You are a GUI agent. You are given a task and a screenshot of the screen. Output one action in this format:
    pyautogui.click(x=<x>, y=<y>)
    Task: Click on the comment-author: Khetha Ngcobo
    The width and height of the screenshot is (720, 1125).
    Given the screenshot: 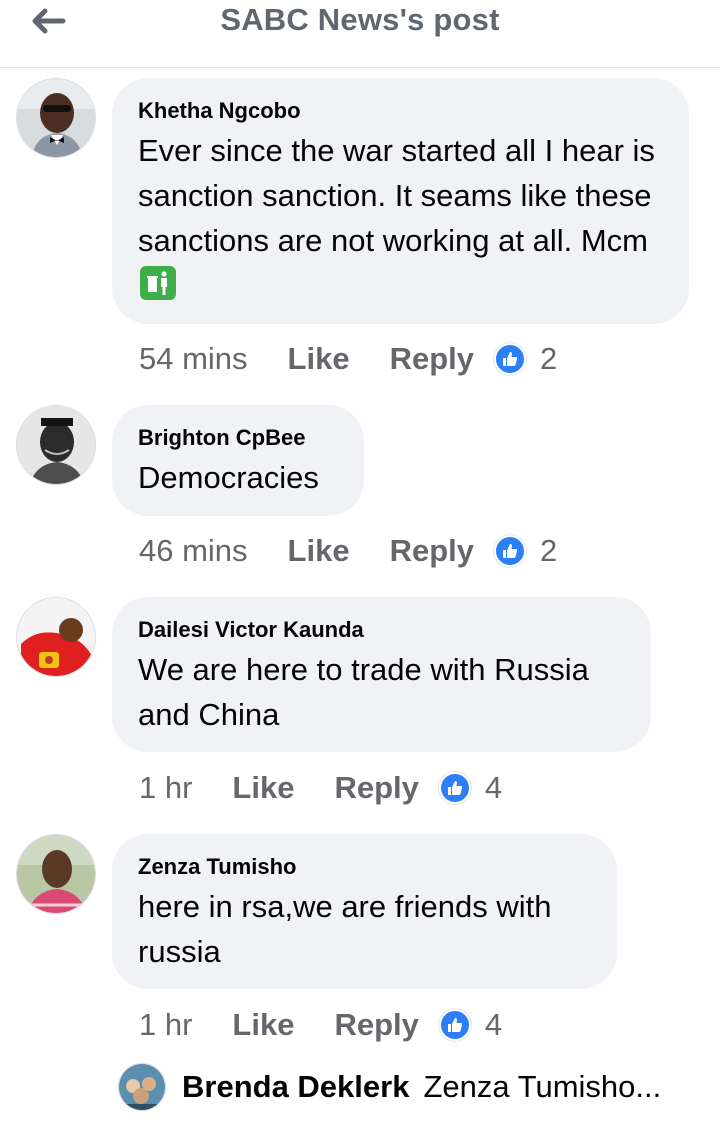 What is the action you would take?
    pyautogui.click(x=400, y=111)
    